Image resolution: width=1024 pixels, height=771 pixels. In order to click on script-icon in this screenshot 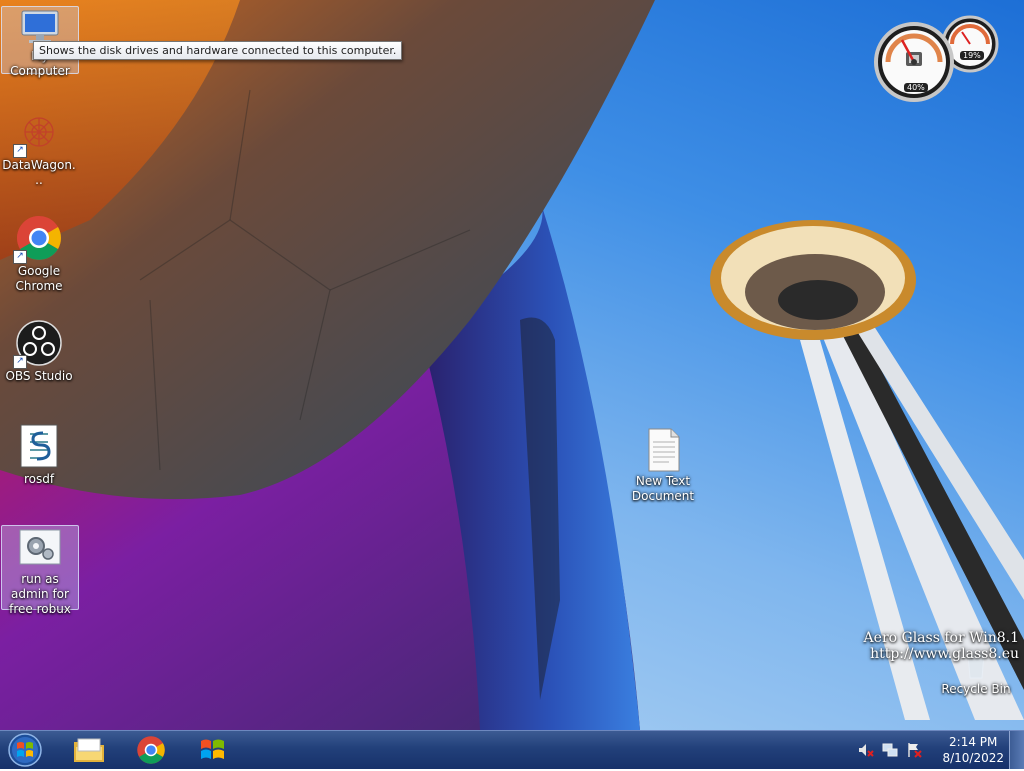, I will do `click(39, 446)`.